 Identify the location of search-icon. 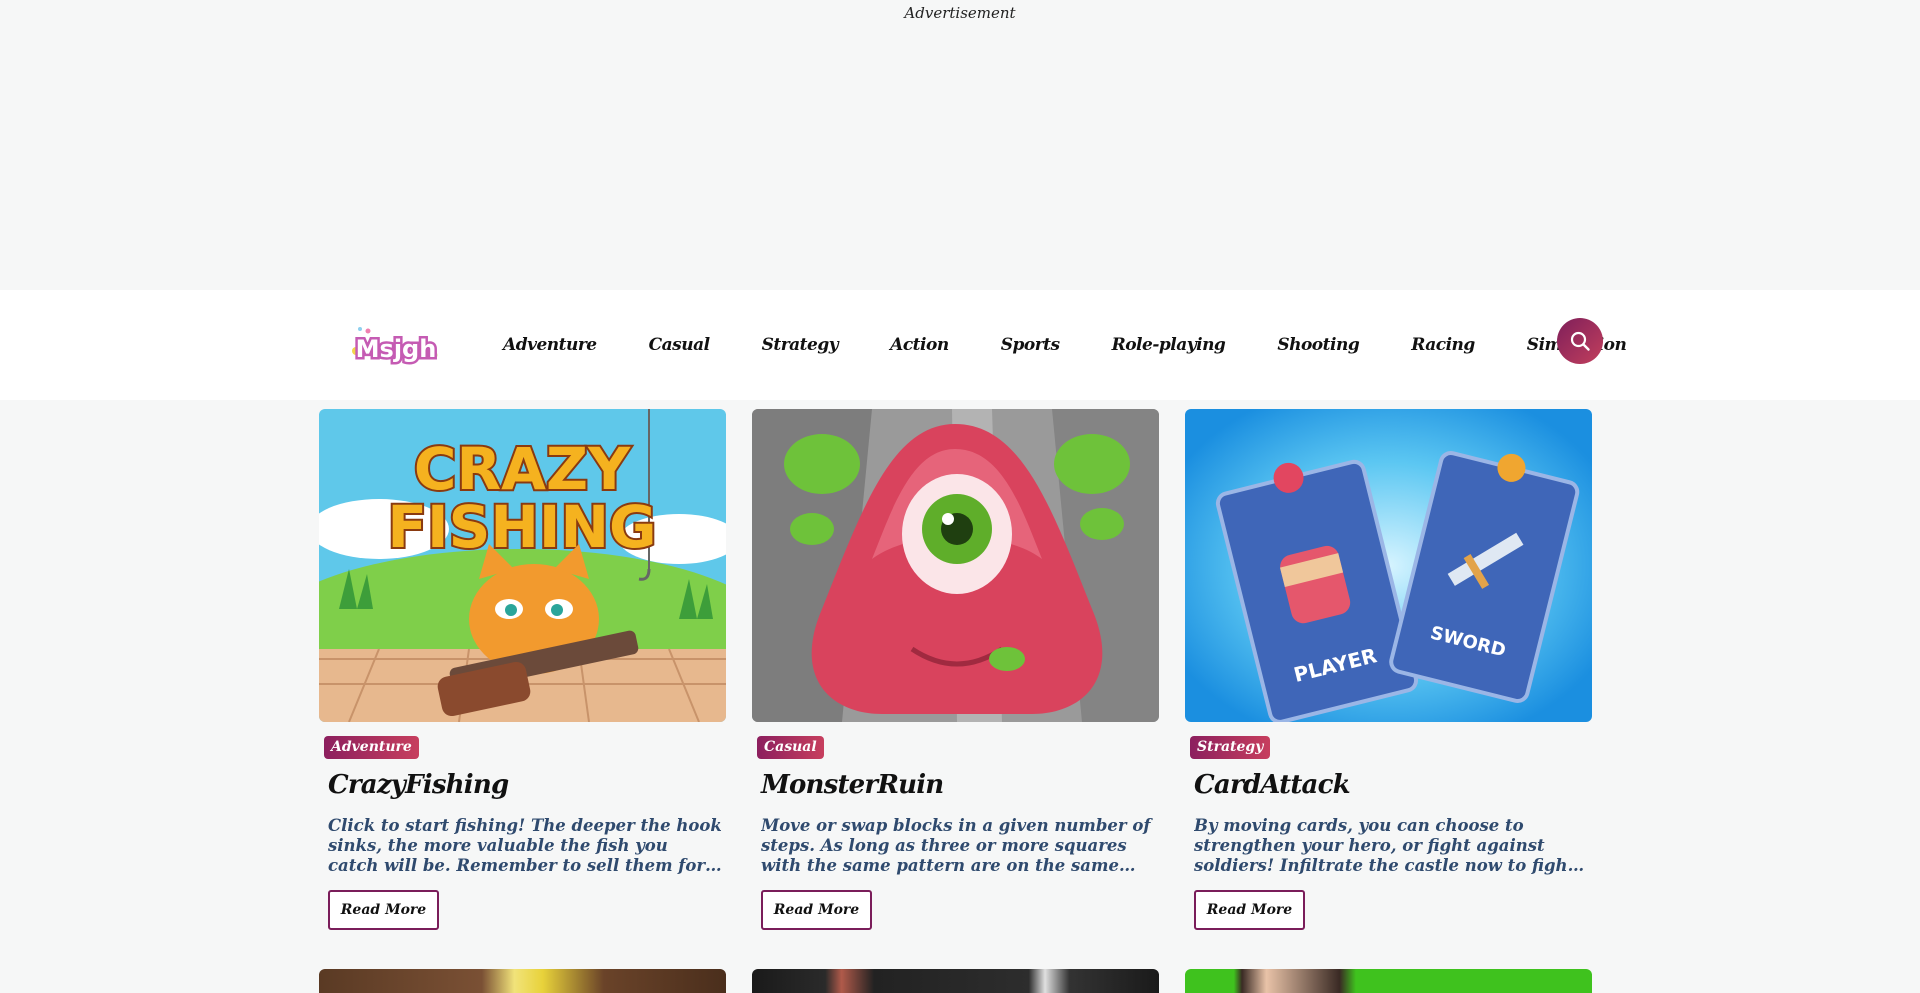
(1580, 341).